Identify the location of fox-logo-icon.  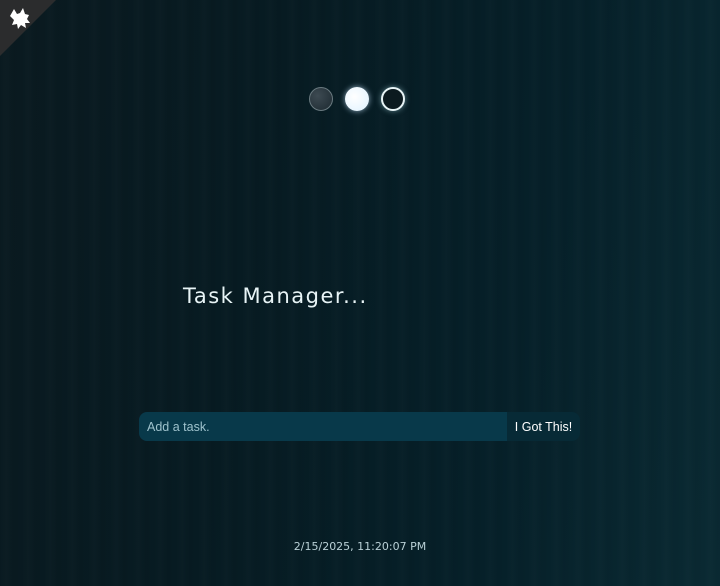
(20, 18).